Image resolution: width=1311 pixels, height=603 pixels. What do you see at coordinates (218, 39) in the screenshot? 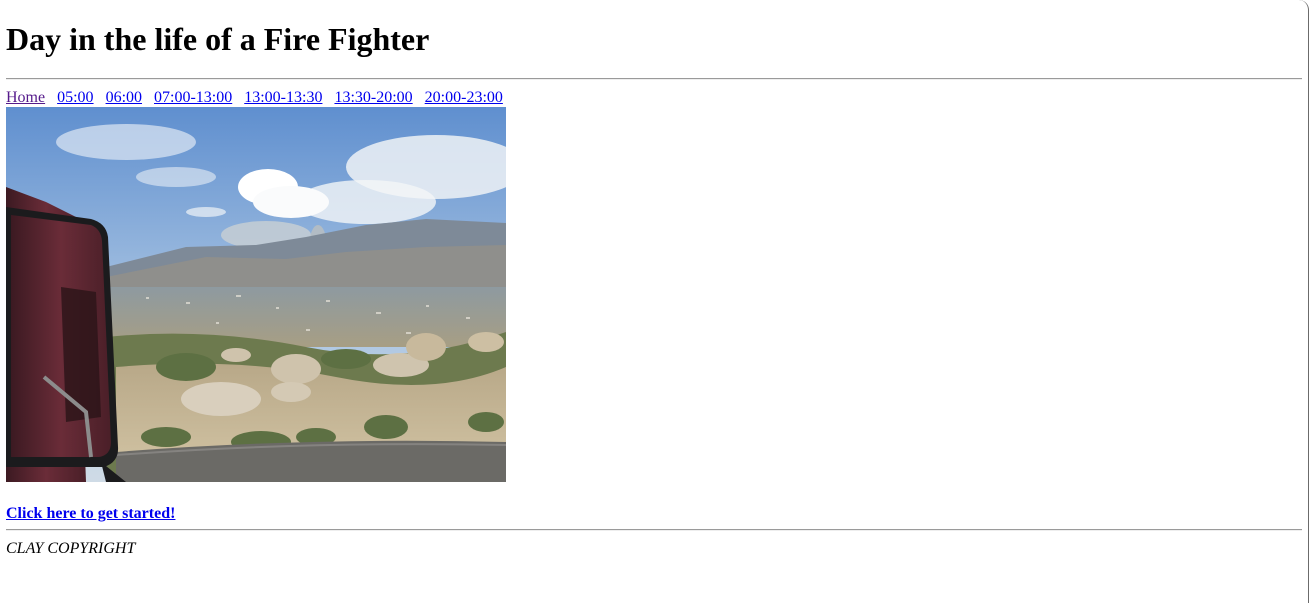
I see `page-title: Day in the life of a Fire Fighter` at bounding box center [218, 39].